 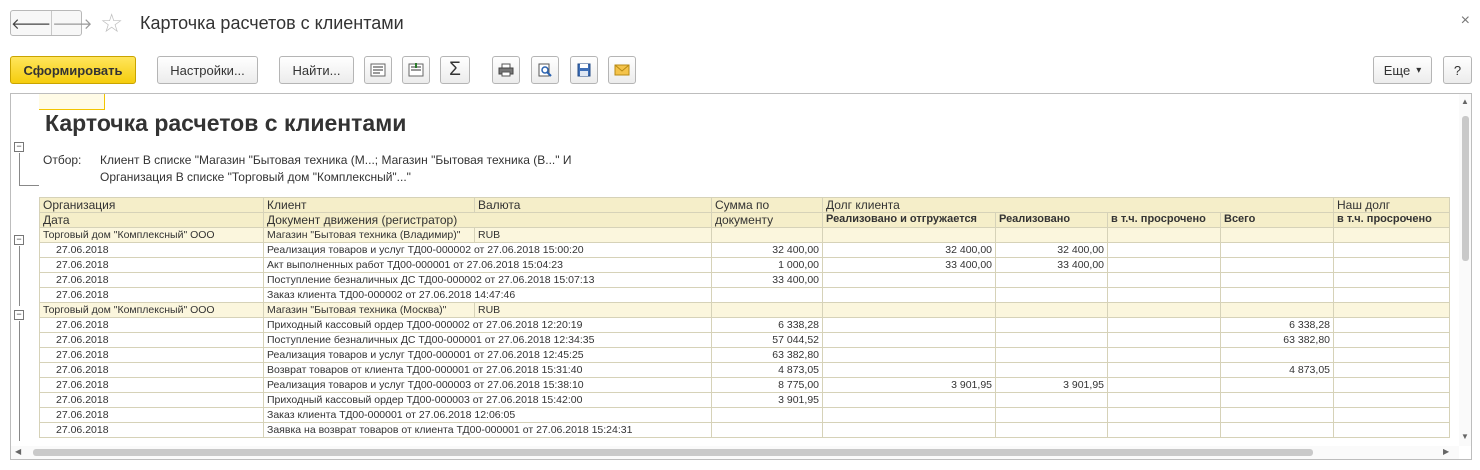 What do you see at coordinates (909, 250) in the screenshot?
I see `row-realized-shipped: 32 400,00` at bounding box center [909, 250].